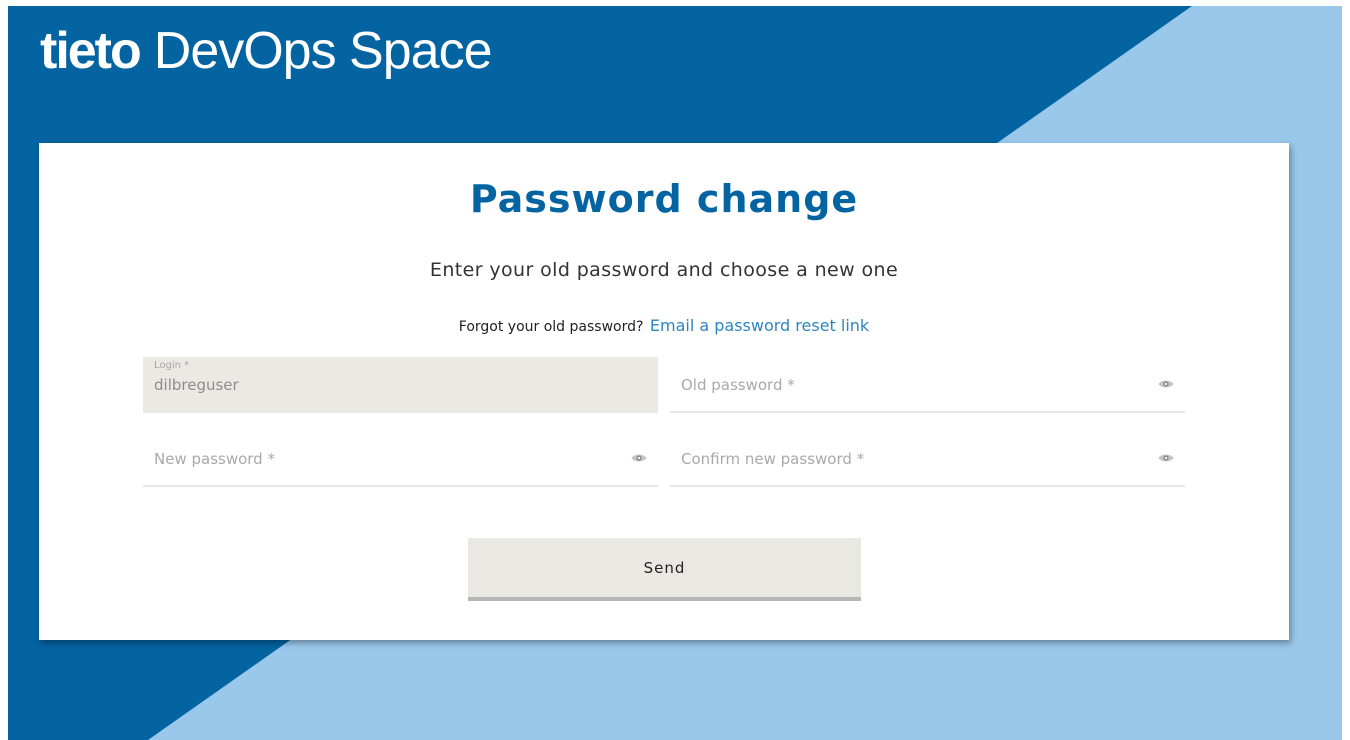 The width and height of the screenshot is (1350, 740). I want to click on old-password-field: Old password *, so click(927, 385).